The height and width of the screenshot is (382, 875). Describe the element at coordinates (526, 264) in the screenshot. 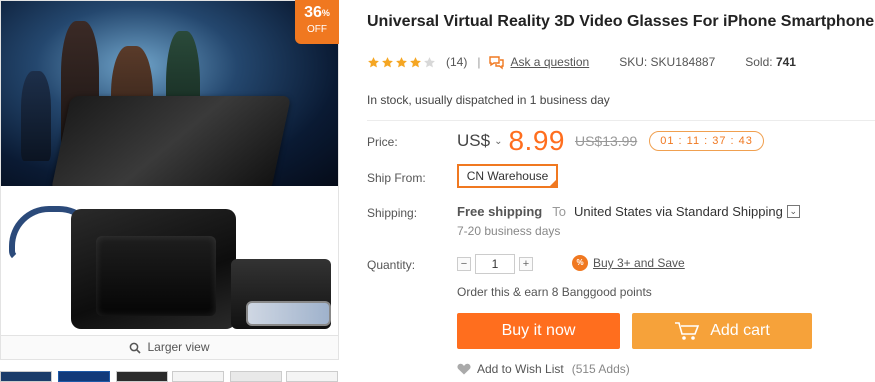

I see `increase-button: +` at that location.